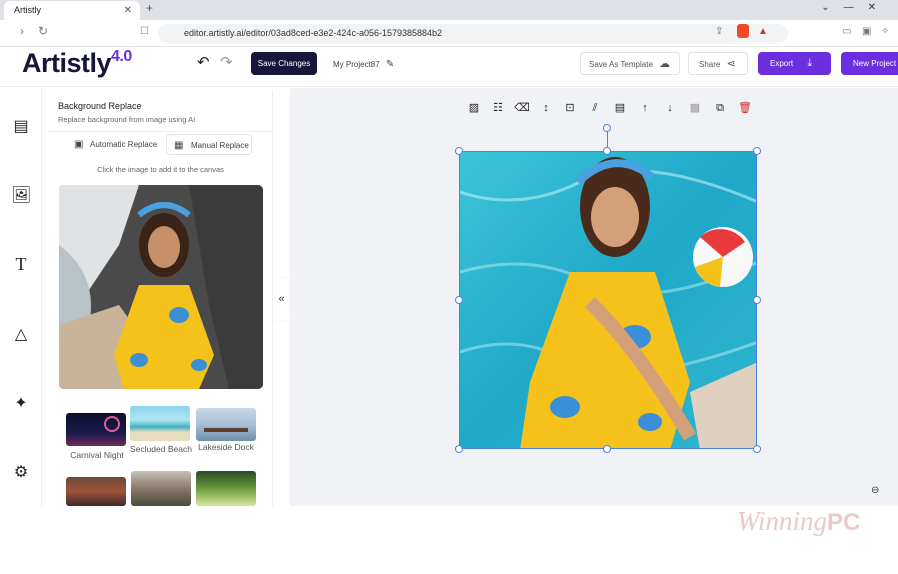  What do you see at coordinates (665, 64) in the screenshot?
I see `cloud-icon: ☁` at bounding box center [665, 64].